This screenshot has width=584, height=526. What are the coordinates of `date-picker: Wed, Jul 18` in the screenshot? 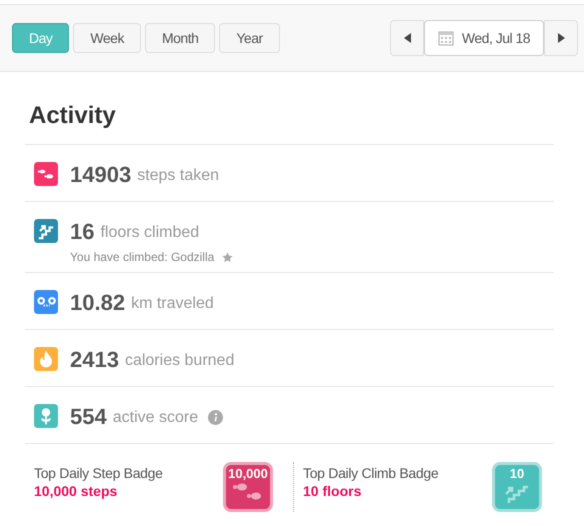 It's located at (484, 38).